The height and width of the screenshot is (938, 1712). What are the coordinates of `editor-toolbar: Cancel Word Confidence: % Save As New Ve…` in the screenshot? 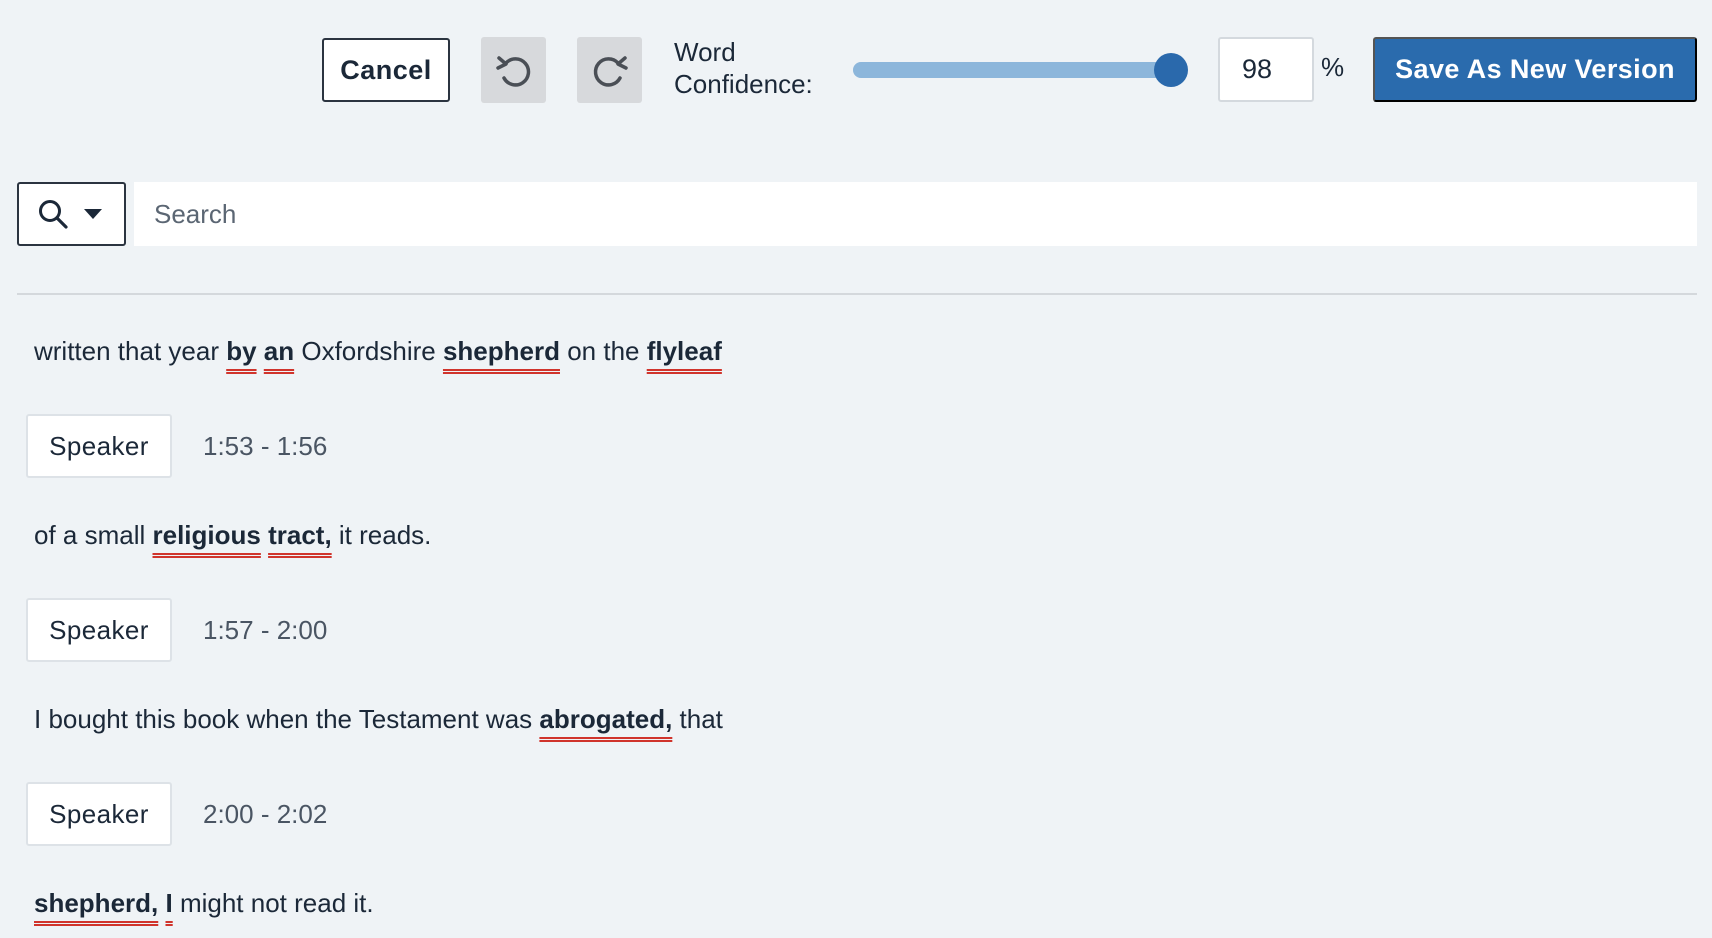 It's located at (856, 70).